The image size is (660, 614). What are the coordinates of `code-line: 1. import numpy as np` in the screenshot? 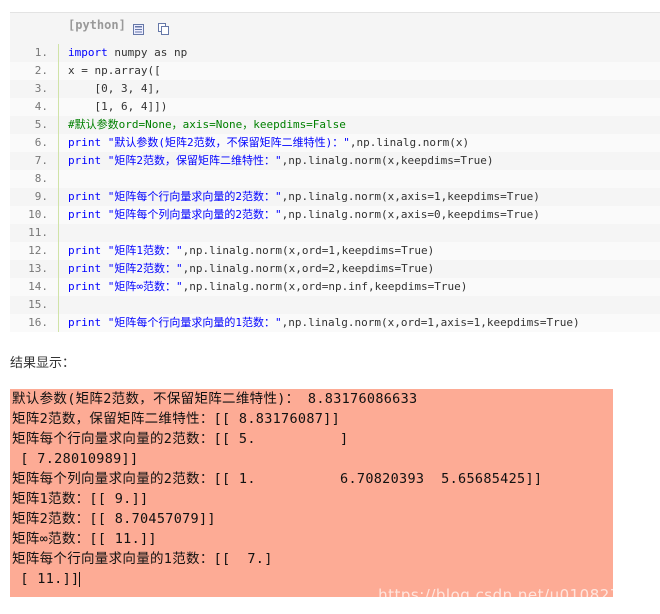 It's located at (335, 53).